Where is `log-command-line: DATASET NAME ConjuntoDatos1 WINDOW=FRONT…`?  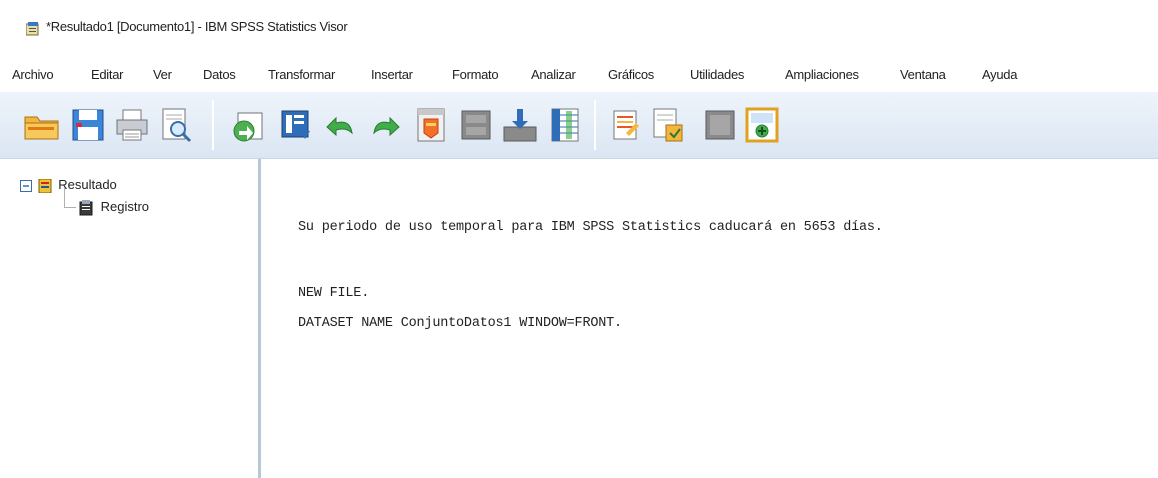 log-command-line: DATASET NAME ConjuntoDatos1 WINDOW=FRONT… is located at coordinates (460, 323).